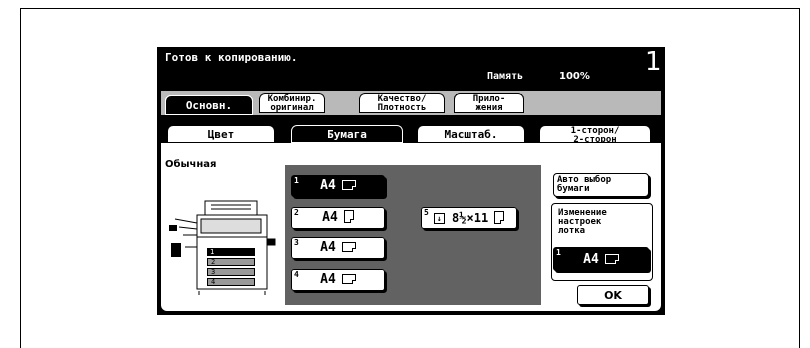  What do you see at coordinates (402, 108) in the screenshot?
I see `tab-quality-line2: Плотность` at bounding box center [402, 108].